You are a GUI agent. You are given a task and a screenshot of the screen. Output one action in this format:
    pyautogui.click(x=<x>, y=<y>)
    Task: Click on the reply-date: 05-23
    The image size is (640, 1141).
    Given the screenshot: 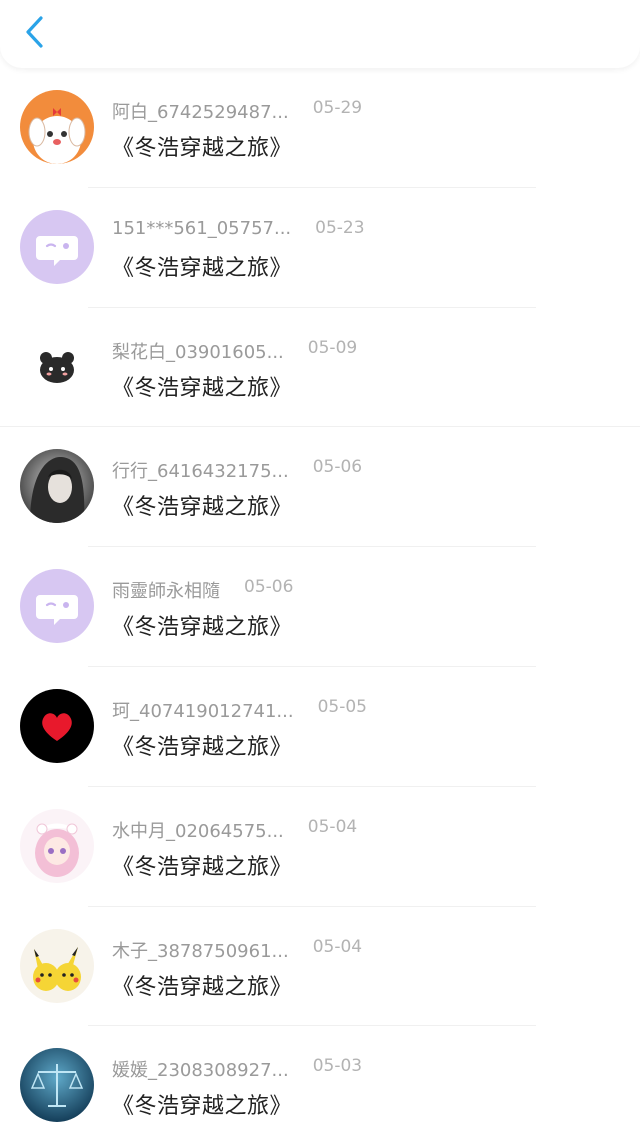 What is the action you would take?
    pyautogui.click(x=340, y=227)
    